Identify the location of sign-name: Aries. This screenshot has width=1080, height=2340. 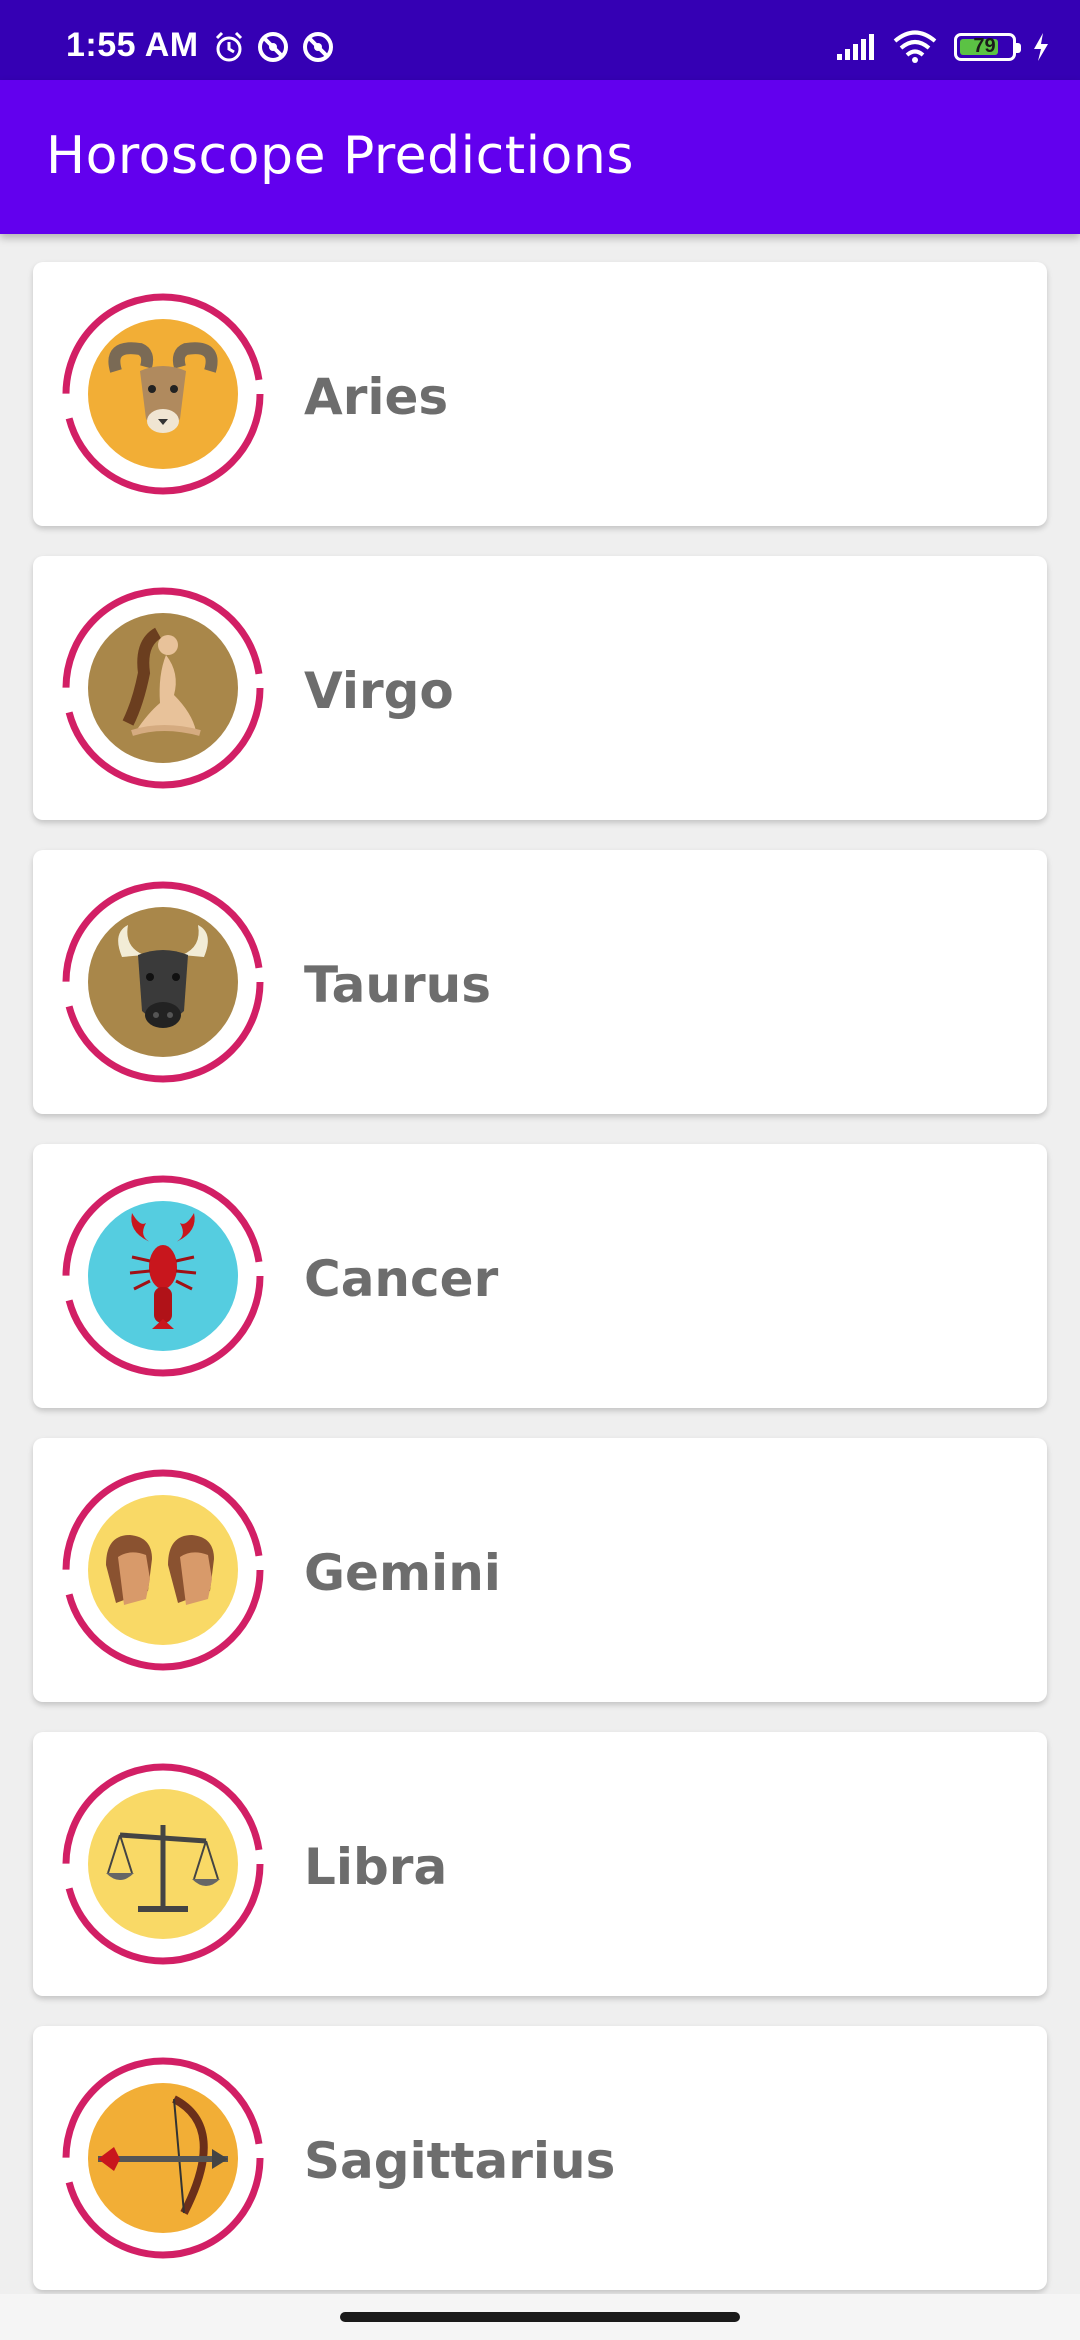
(376, 397).